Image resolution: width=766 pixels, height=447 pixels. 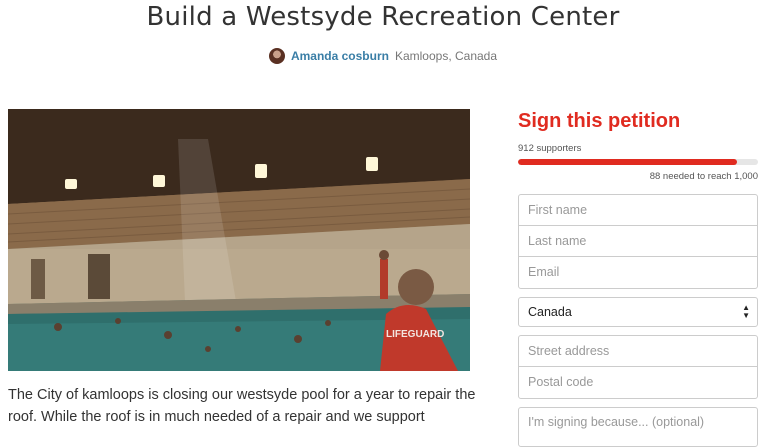 What do you see at coordinates (638, 272) in the screenshot?
I see `email-field: Email` at bounding box center [638, 272].